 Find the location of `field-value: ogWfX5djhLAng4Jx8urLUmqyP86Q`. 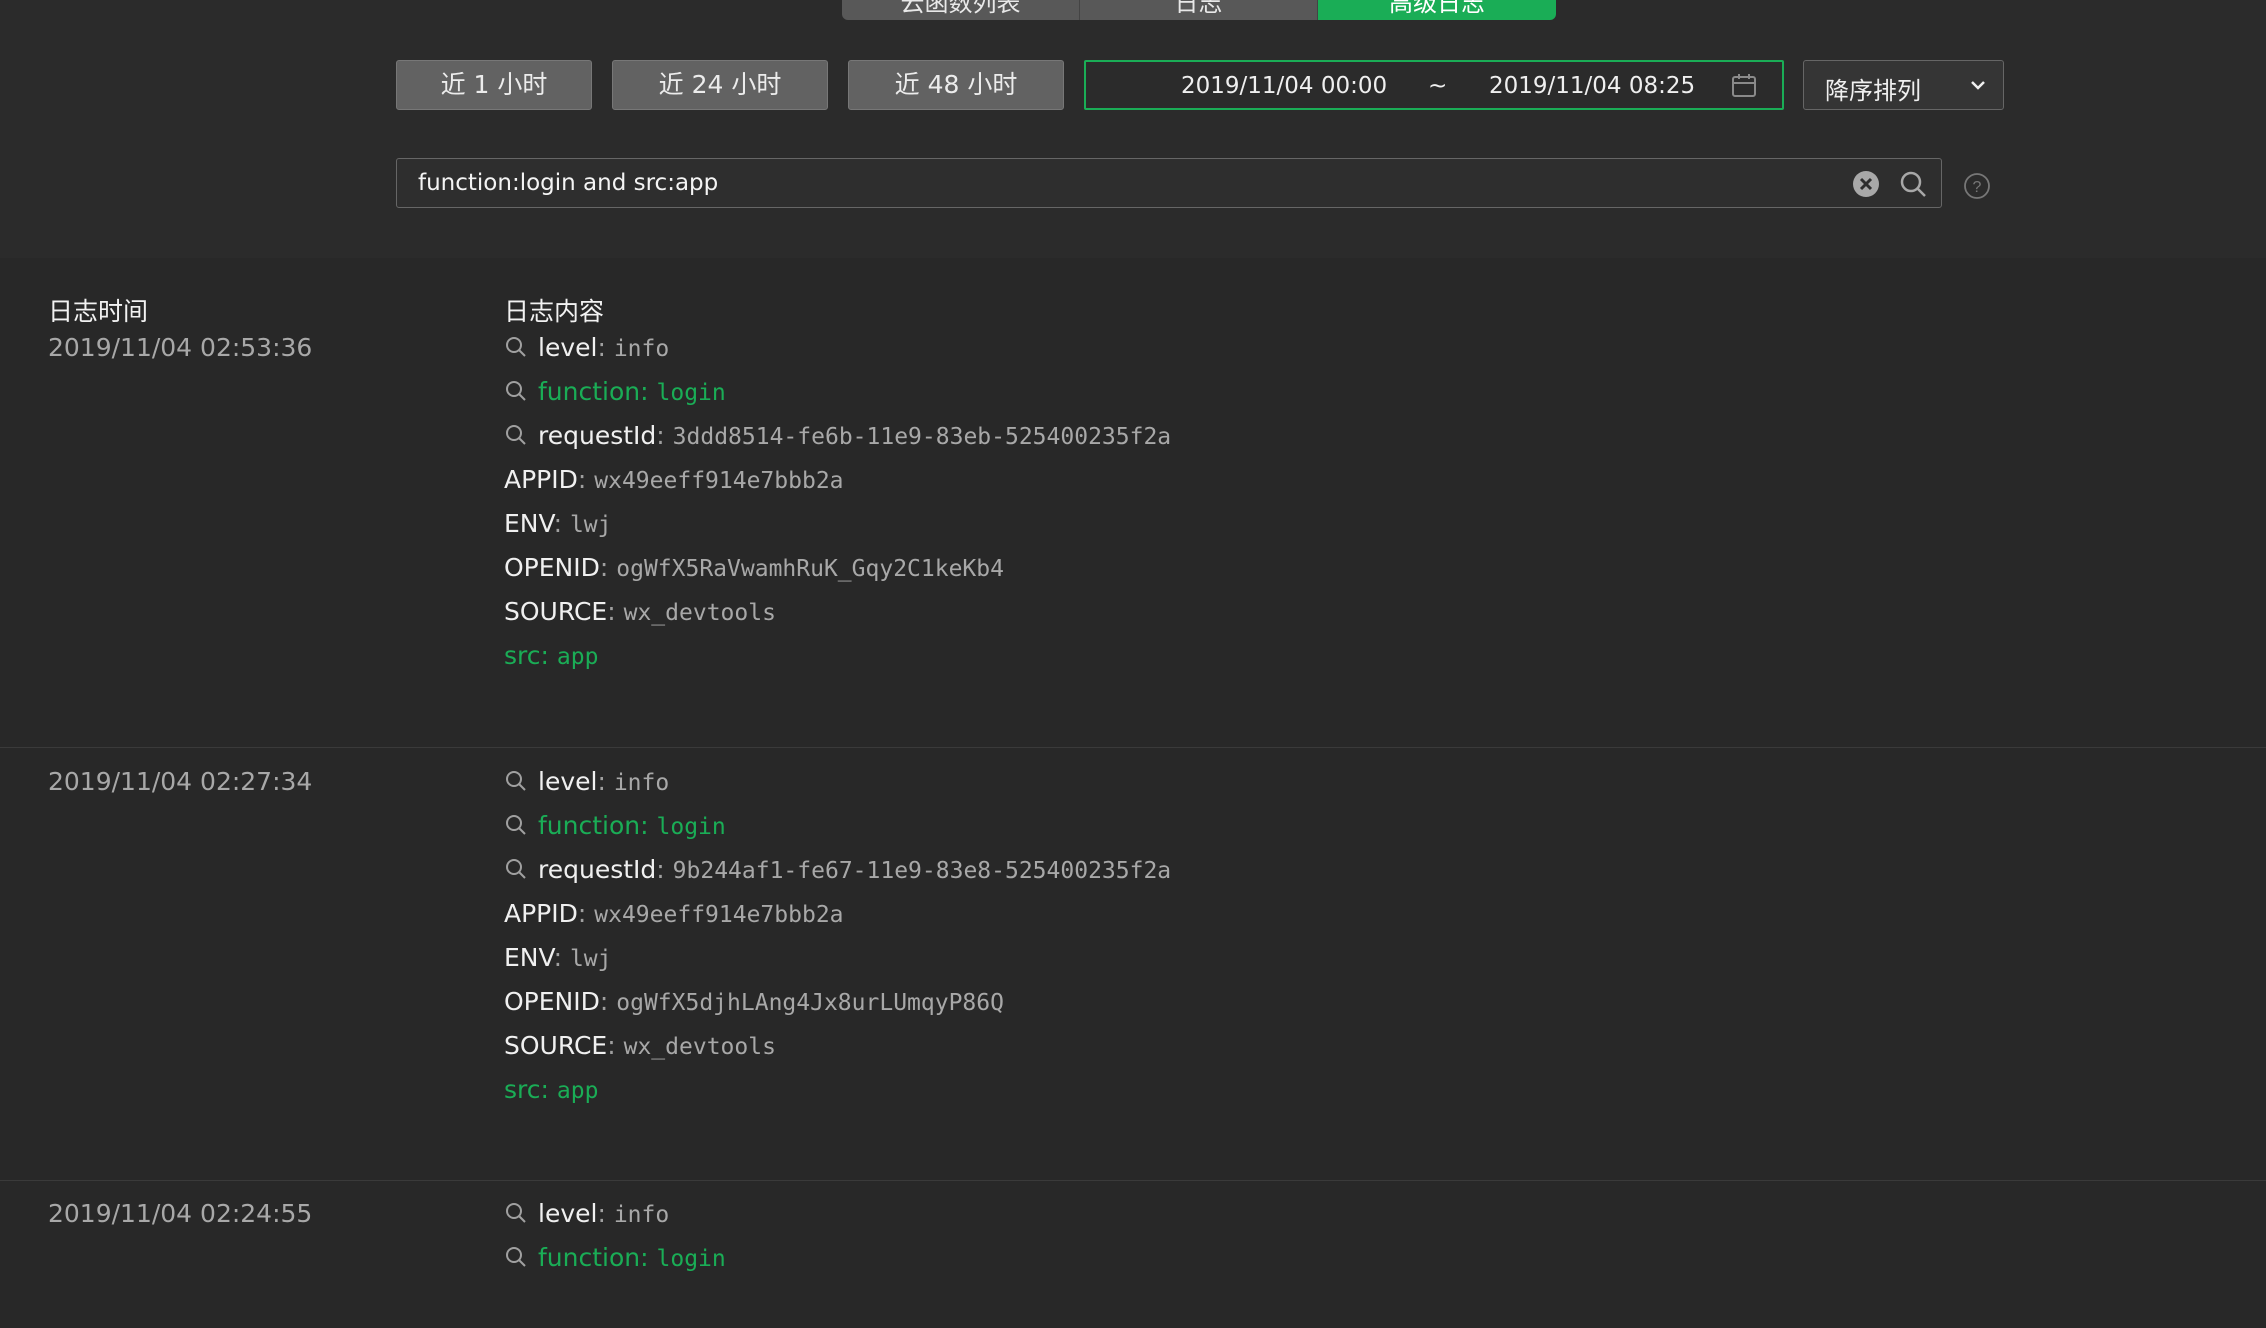

field-value: ogWfX5djhLAng4Jx8urLUmqyP86Q is located at coordinates (810, 1003).